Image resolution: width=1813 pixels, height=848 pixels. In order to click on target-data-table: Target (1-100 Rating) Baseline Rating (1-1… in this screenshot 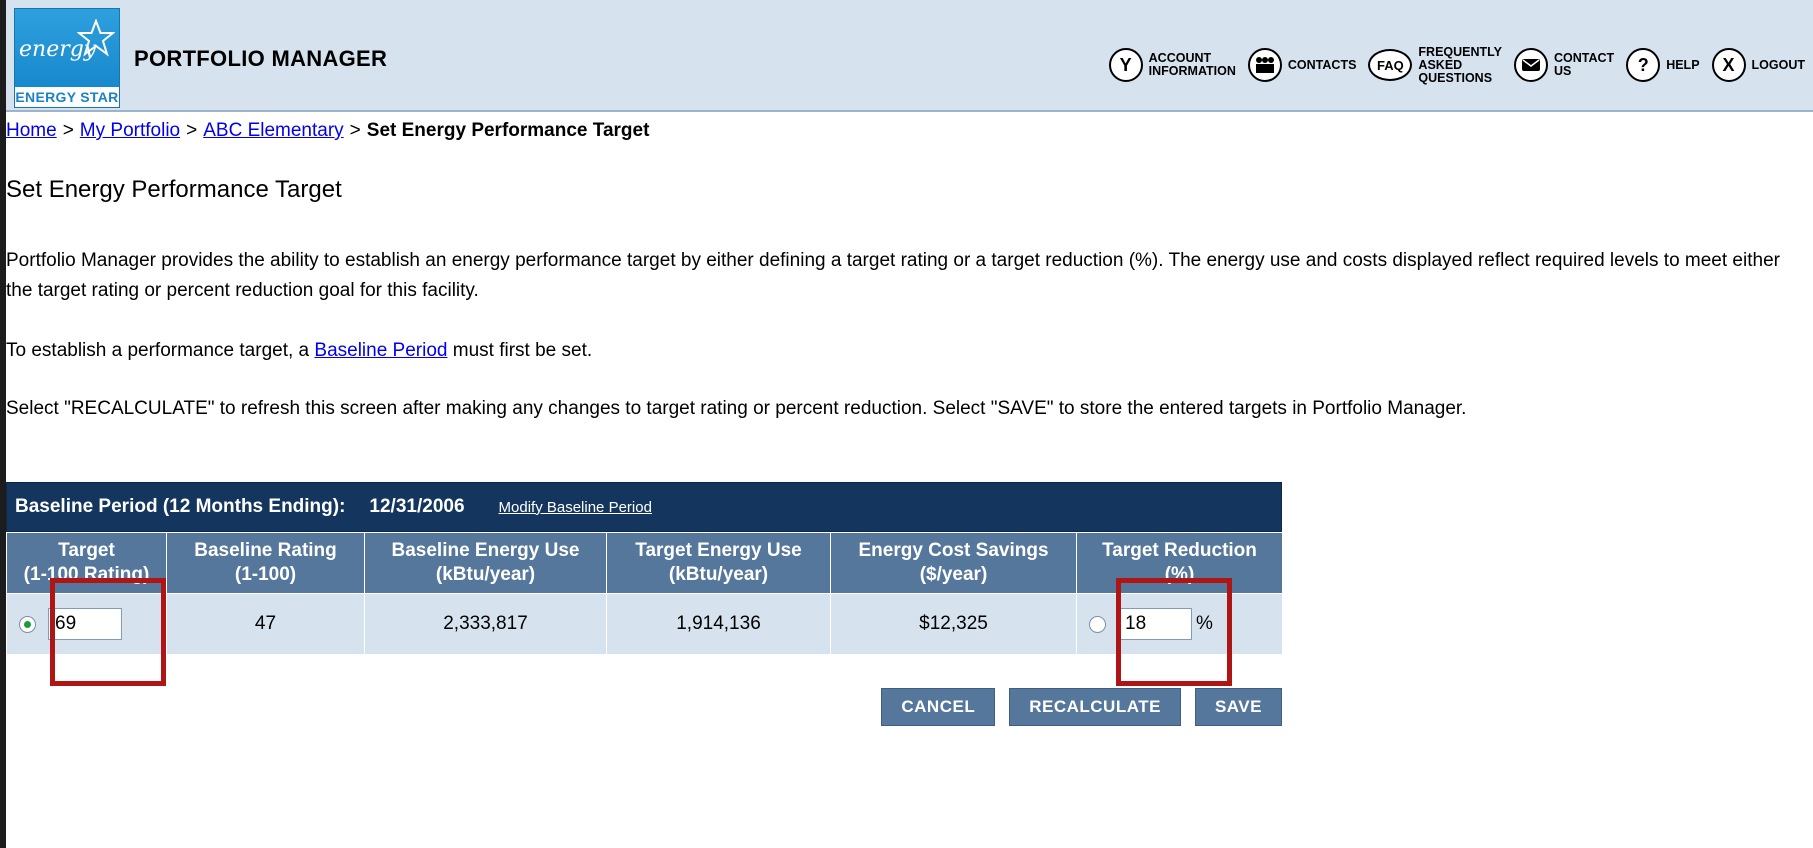, I will do `click(644, 593)`.